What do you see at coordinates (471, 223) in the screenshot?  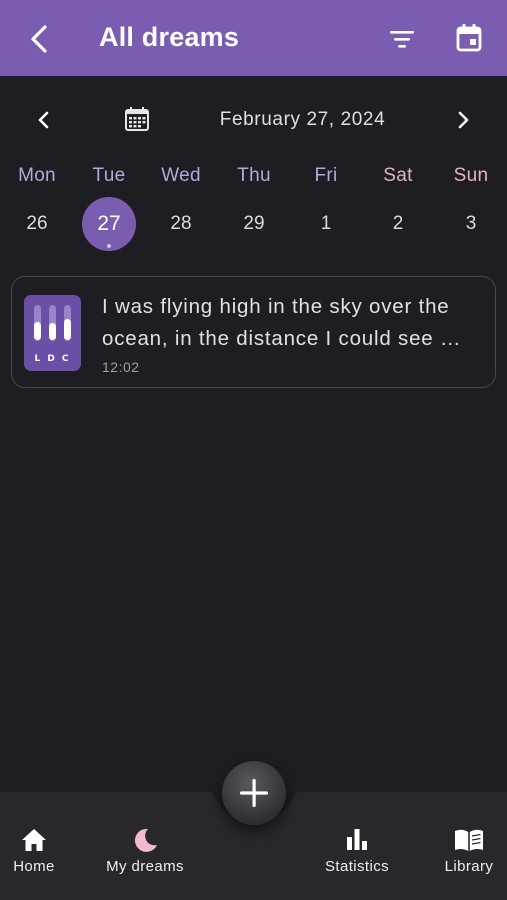 I see `day-number: 3` at bounding box center [471, 223].